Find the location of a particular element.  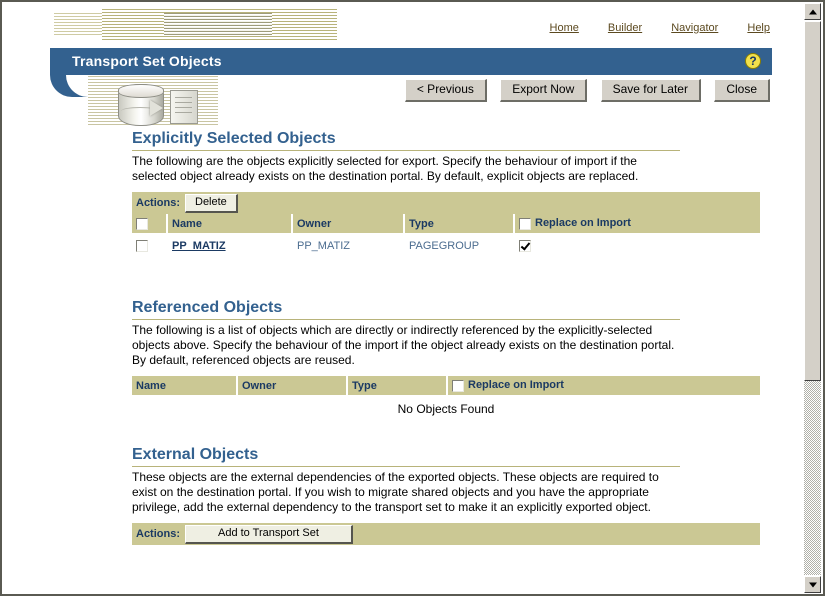

nav-link-builder: Builder is located at coordinates (625, 28).